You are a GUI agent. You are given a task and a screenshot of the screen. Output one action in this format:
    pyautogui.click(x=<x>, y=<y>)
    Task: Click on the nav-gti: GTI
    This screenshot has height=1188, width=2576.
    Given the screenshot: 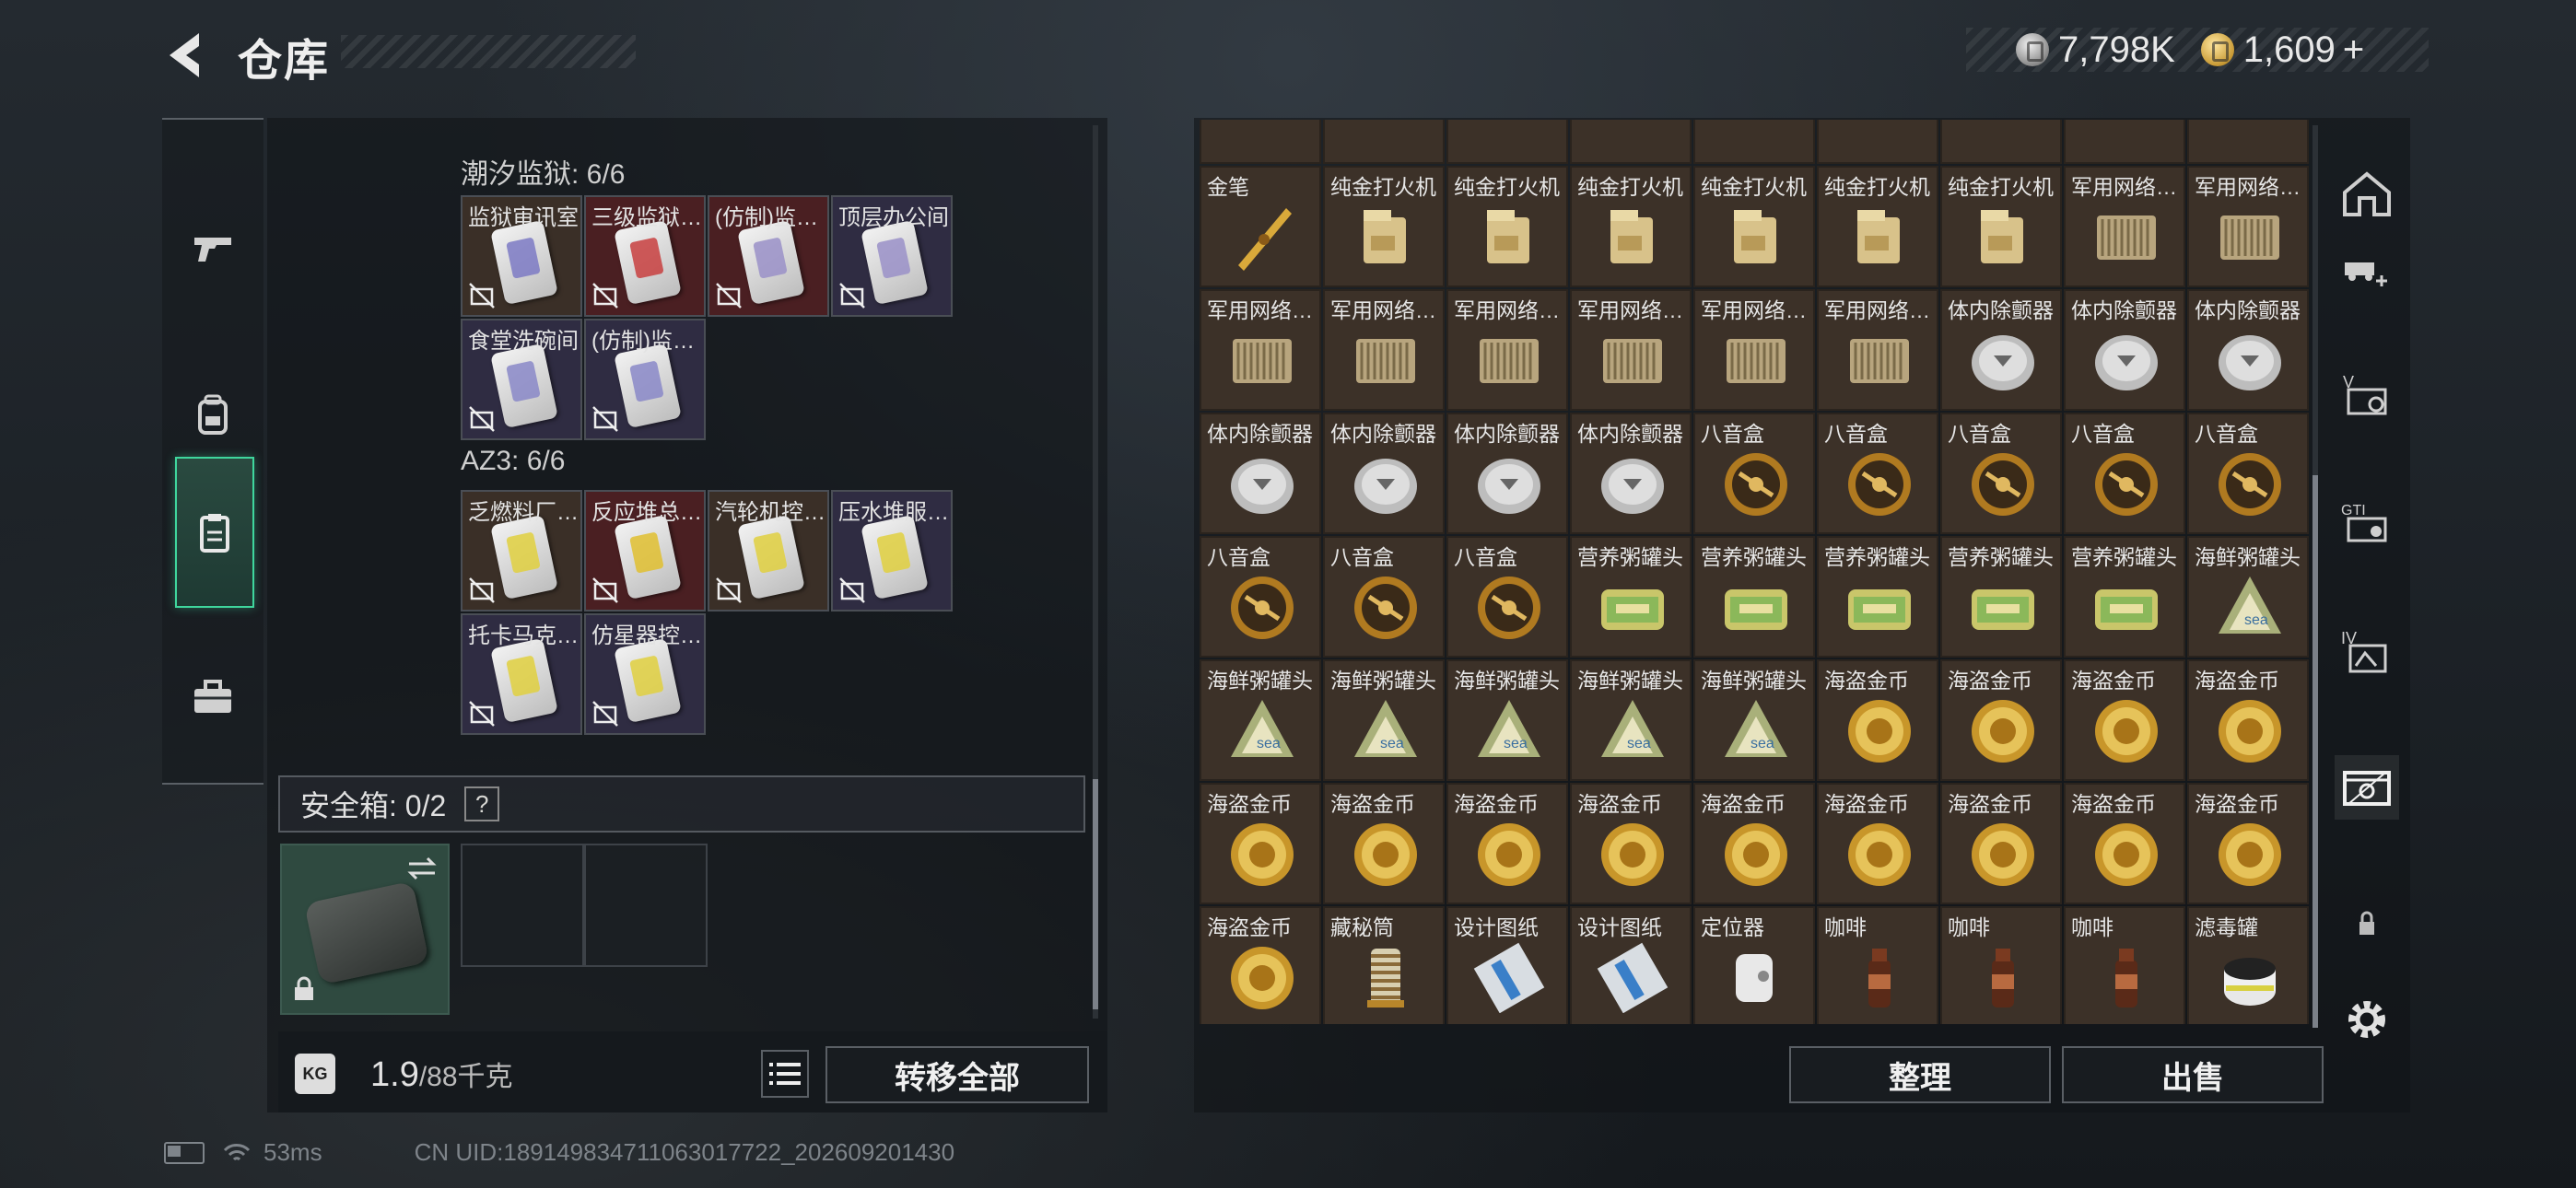 What is the action you would take?
    pyautogui.click(x=2367, y=524)
    